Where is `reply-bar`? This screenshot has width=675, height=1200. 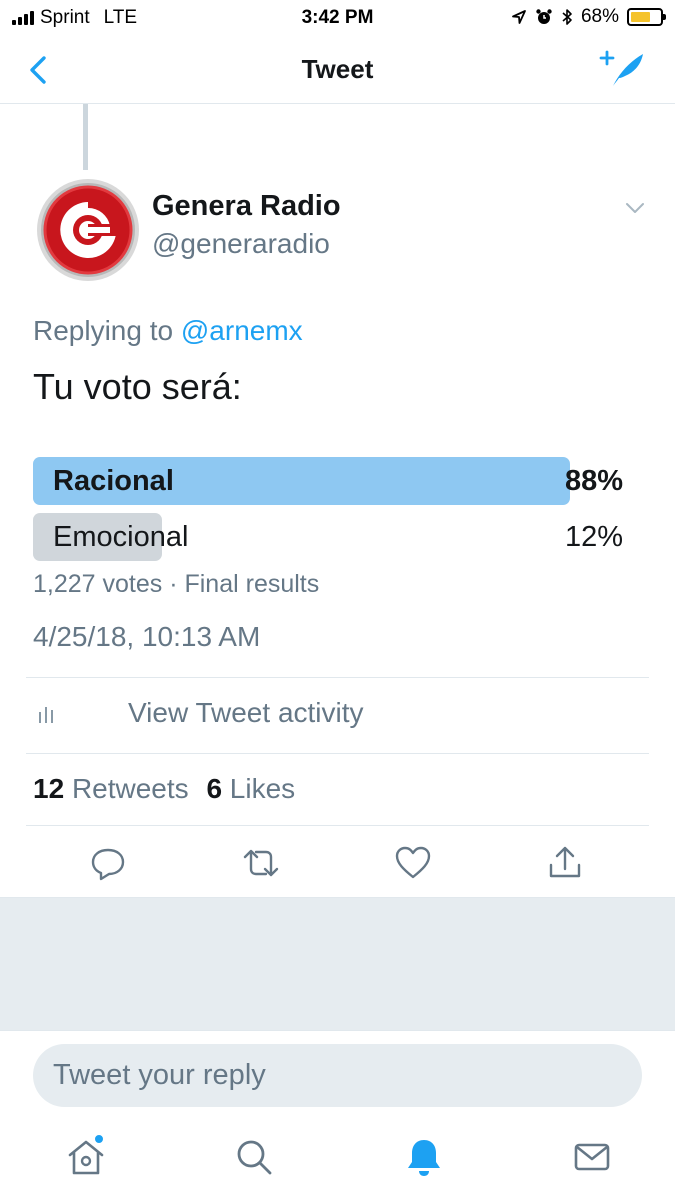
reply-bar is located at coordinates (337, 1076).